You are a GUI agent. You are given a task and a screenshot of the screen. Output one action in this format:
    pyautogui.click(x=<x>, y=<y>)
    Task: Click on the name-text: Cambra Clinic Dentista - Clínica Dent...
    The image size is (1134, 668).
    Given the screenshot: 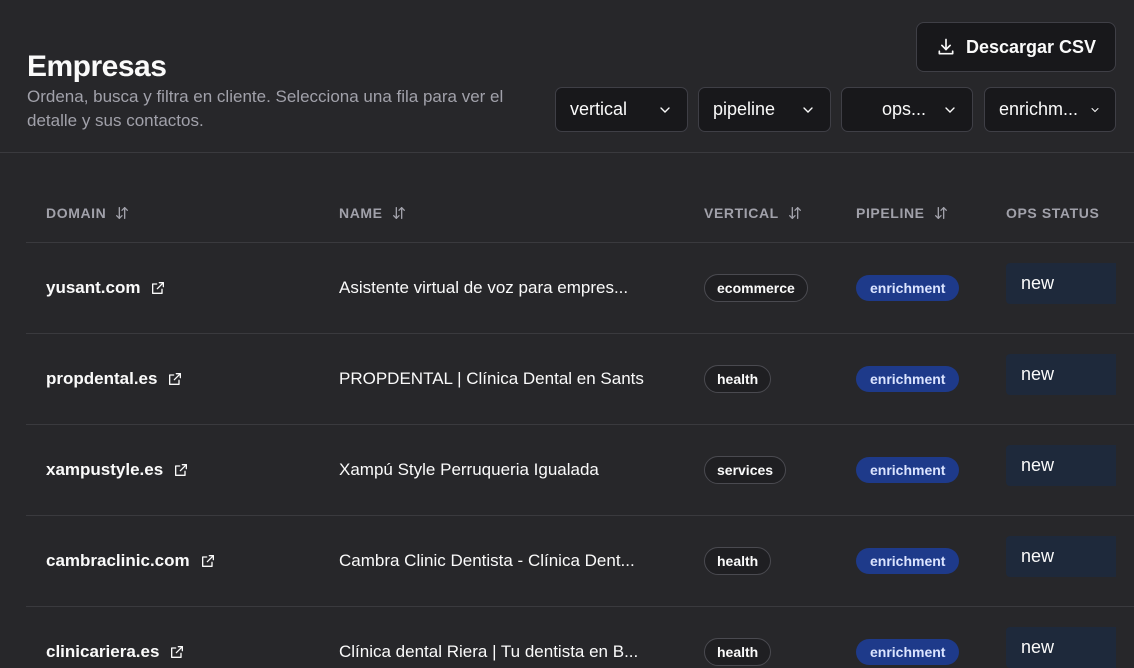 What is the action you would take?
    pyautogui.click(x=487, y=560)
    